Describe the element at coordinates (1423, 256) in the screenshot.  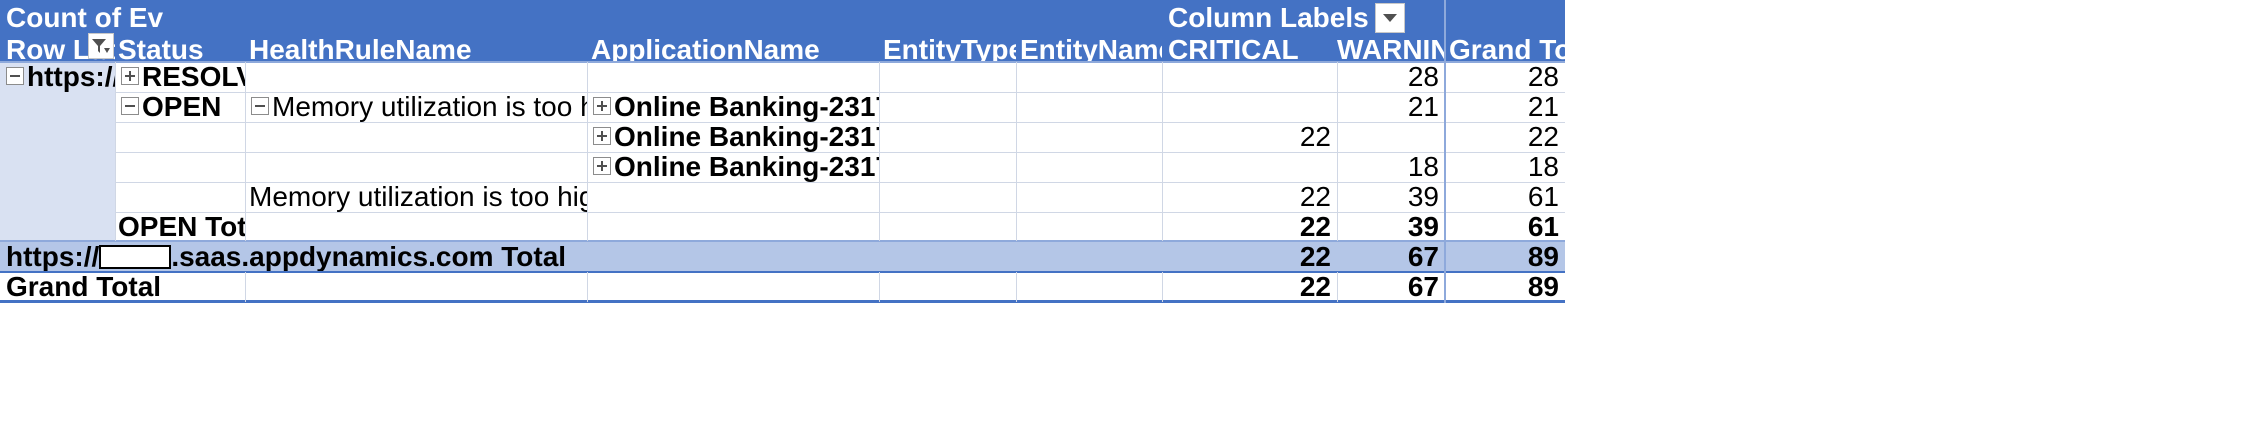
I see `r7-warning: 67` at that location.